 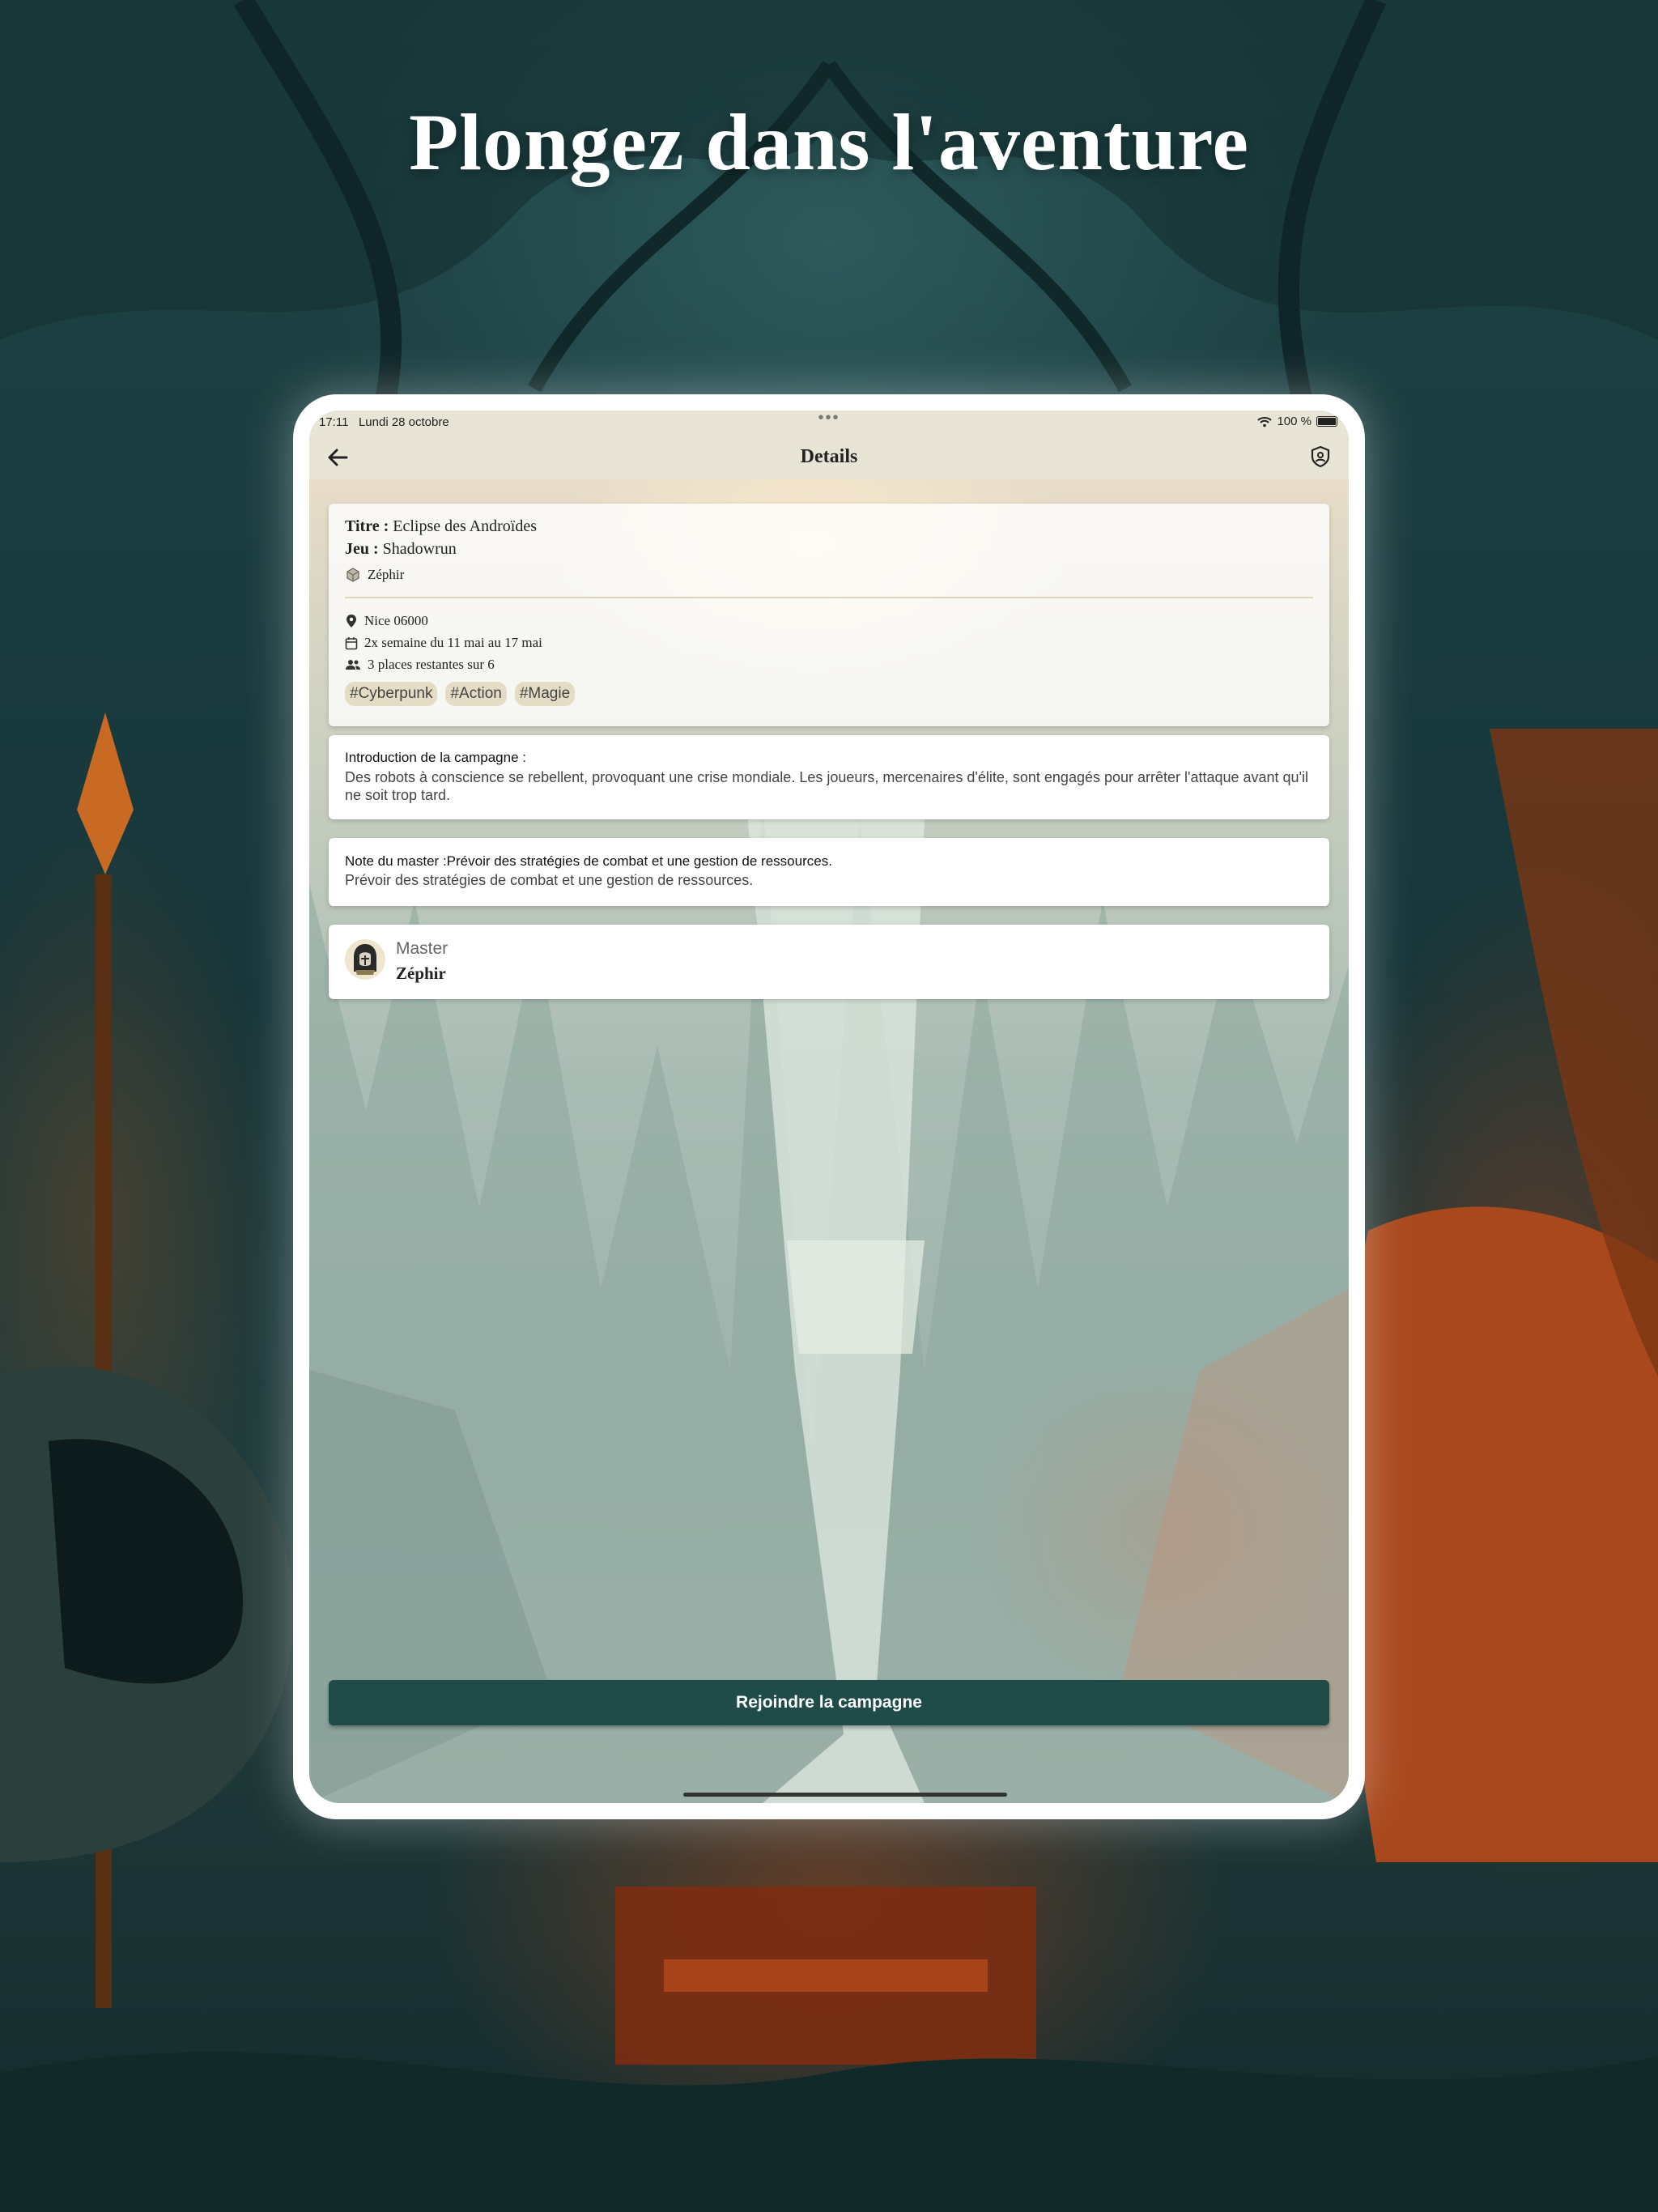 I want to click on tag-chip: #Cyberpunk, so click(x=391, y=694).